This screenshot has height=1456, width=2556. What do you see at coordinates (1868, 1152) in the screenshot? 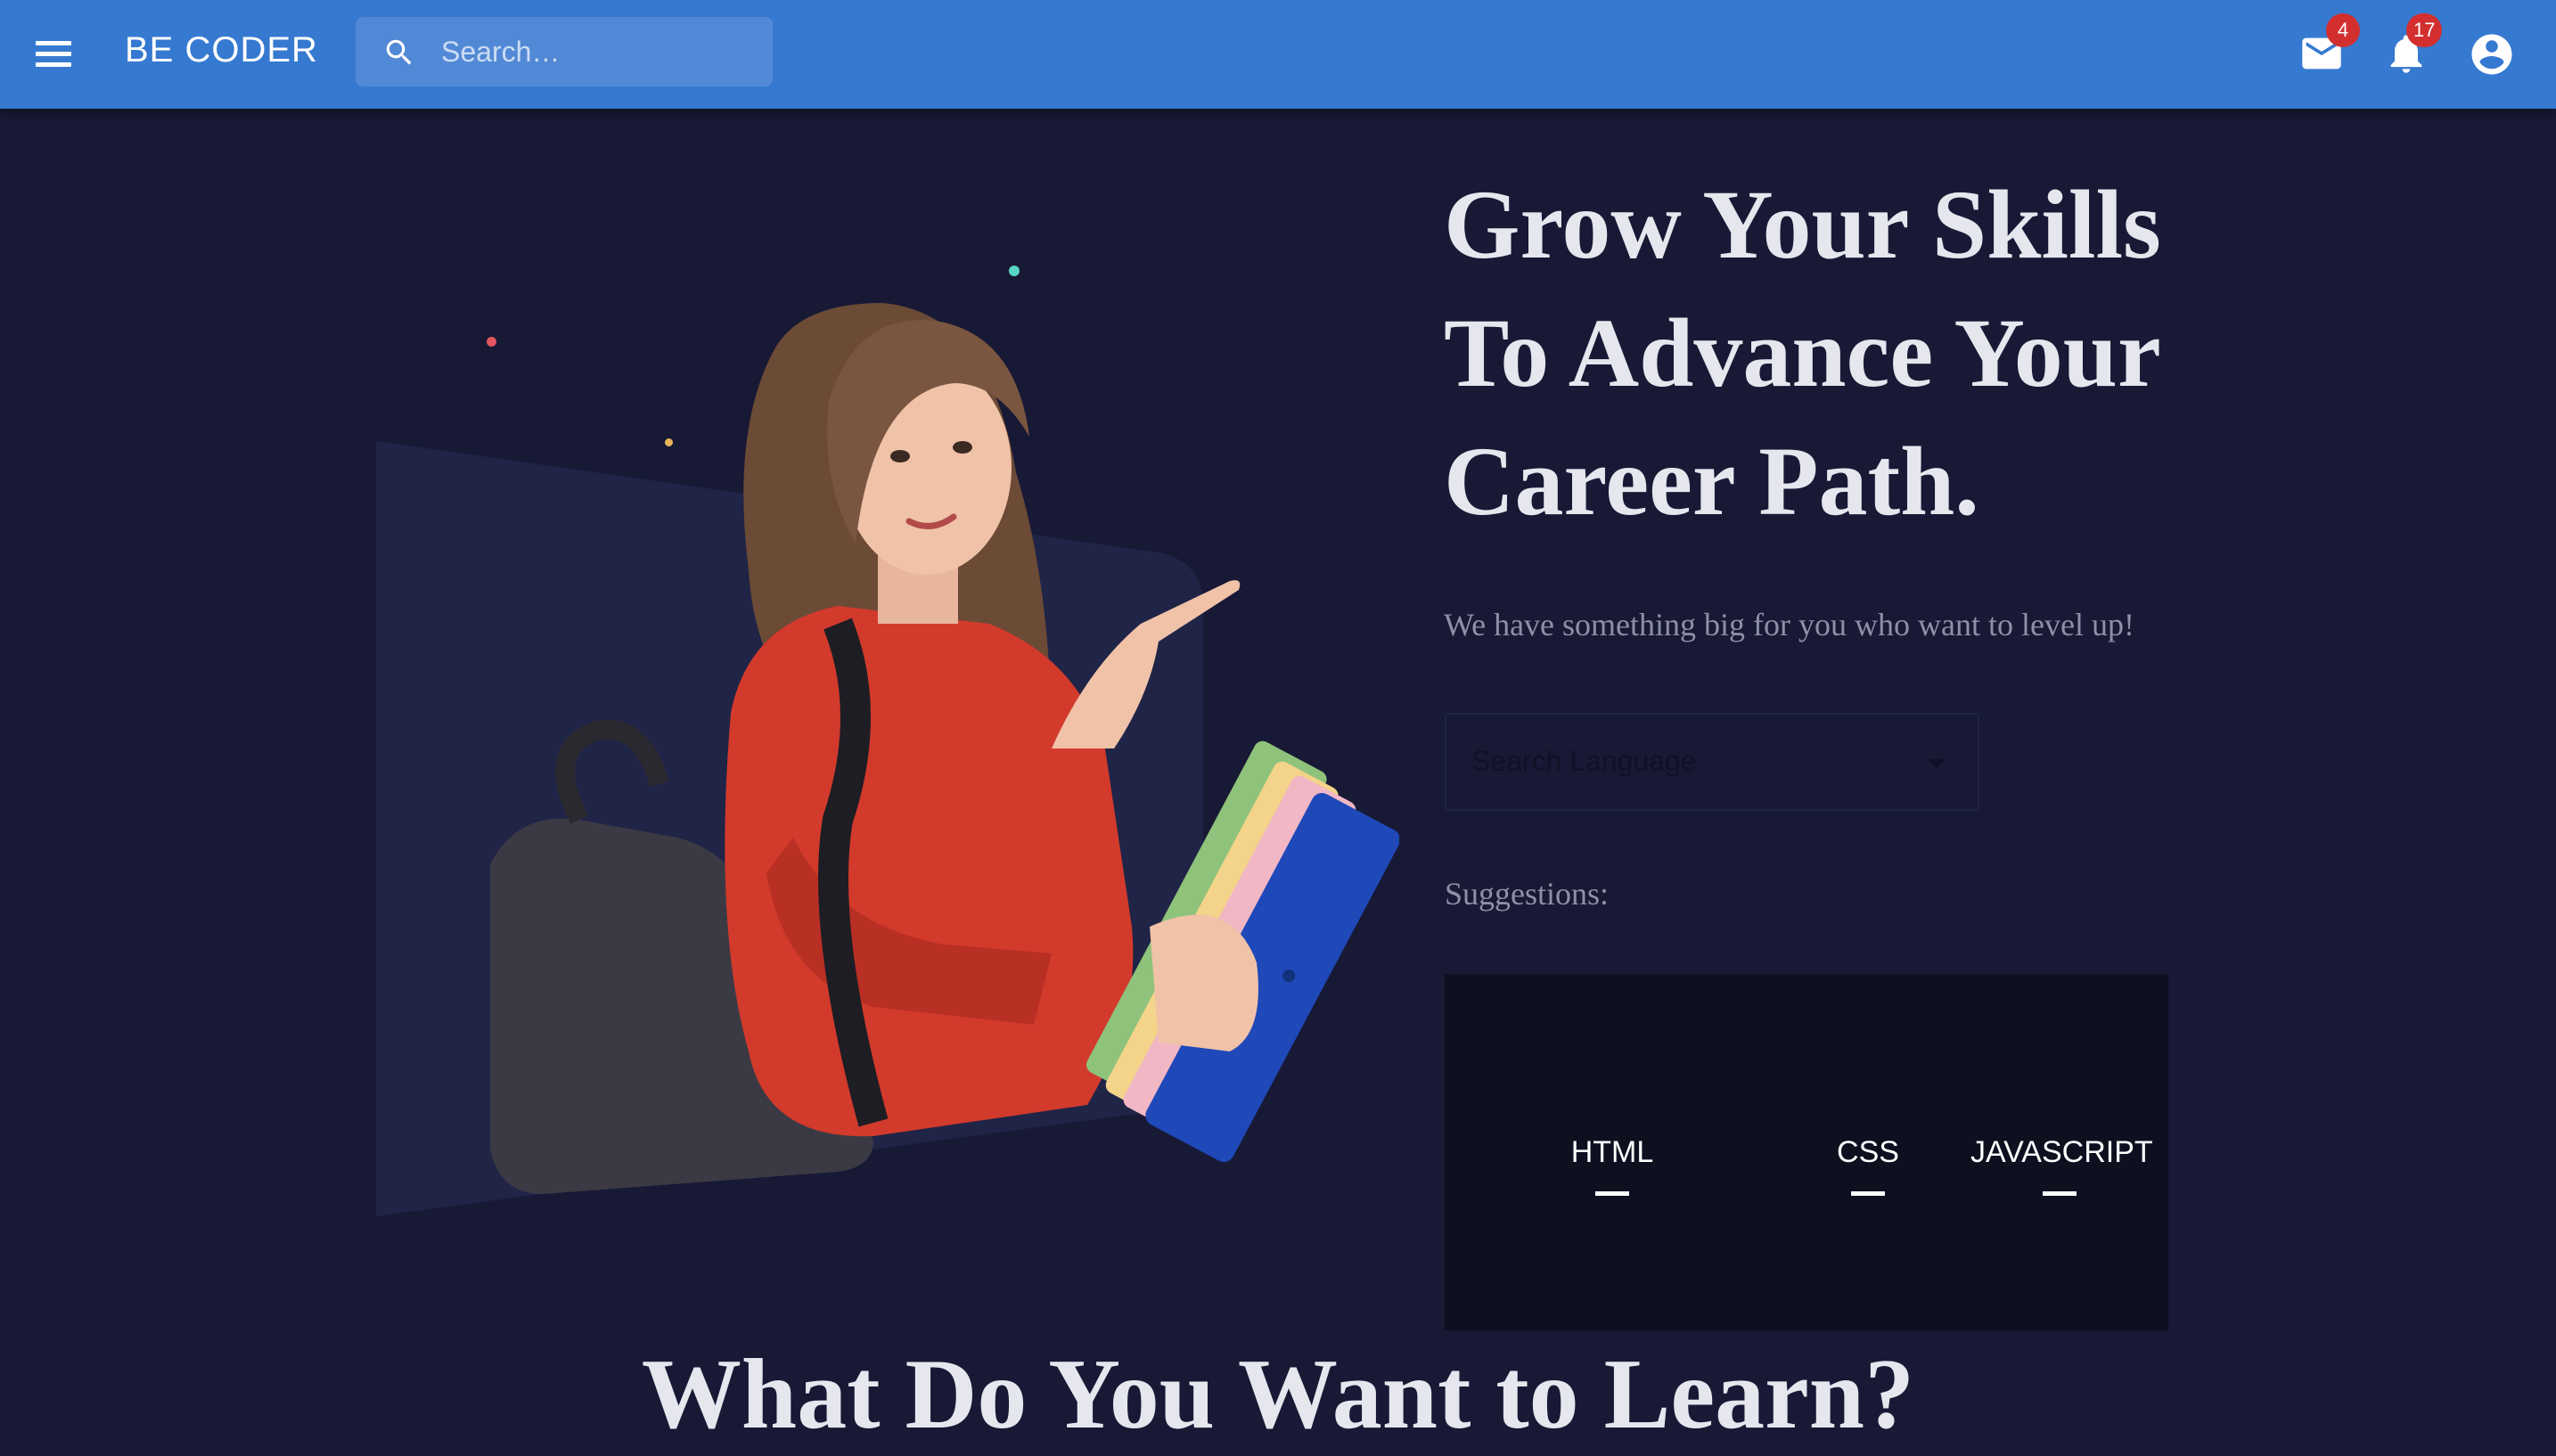
I see `suggestion-label: CSS` at bounding box center [1868, 1152].